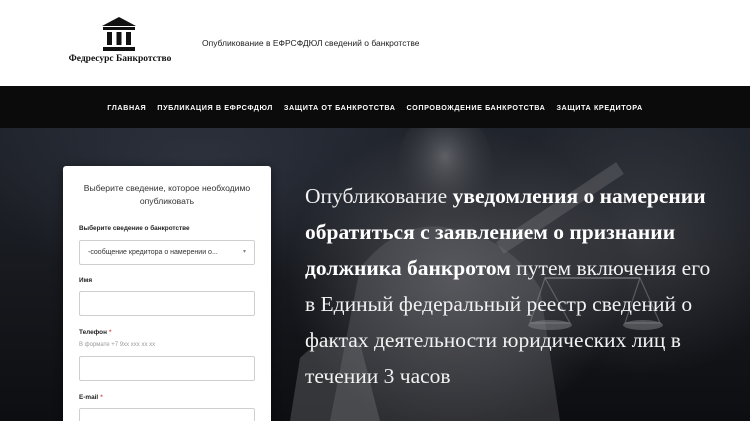  Describe the element at coordinates (476, 107) in the screenshot. I see `nav-item-bankruptcy-support: Сопровождение банкротства` at that location.